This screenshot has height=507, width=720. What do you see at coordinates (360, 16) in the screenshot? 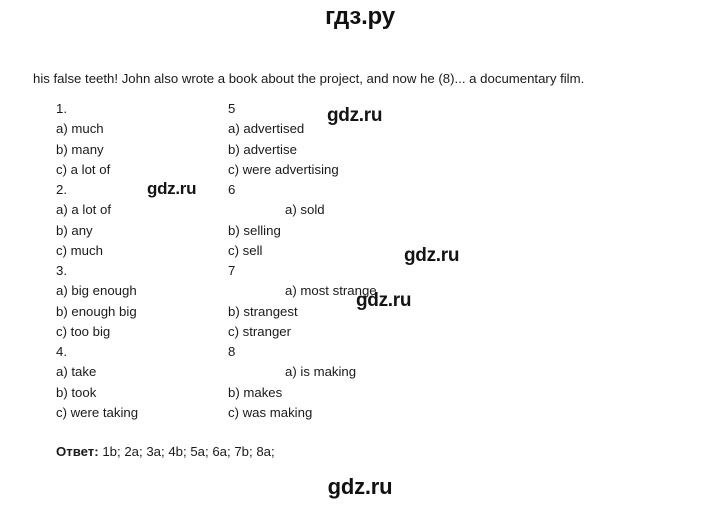
I see `site-logo-header: гдз.ру` at bounding box center [360, 16].